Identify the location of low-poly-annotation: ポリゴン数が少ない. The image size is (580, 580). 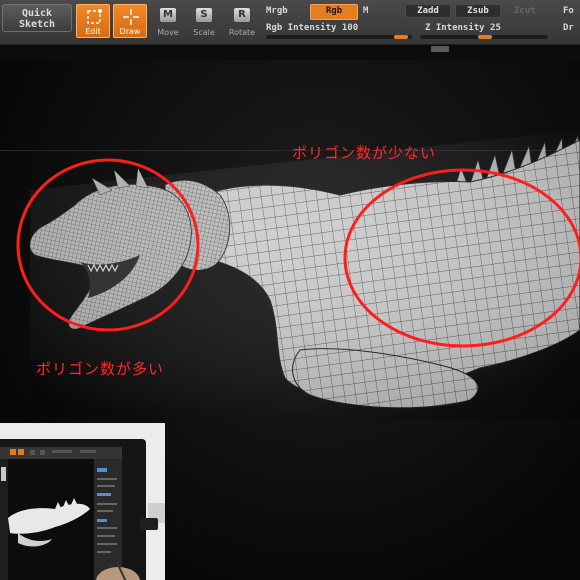
(364, 153).